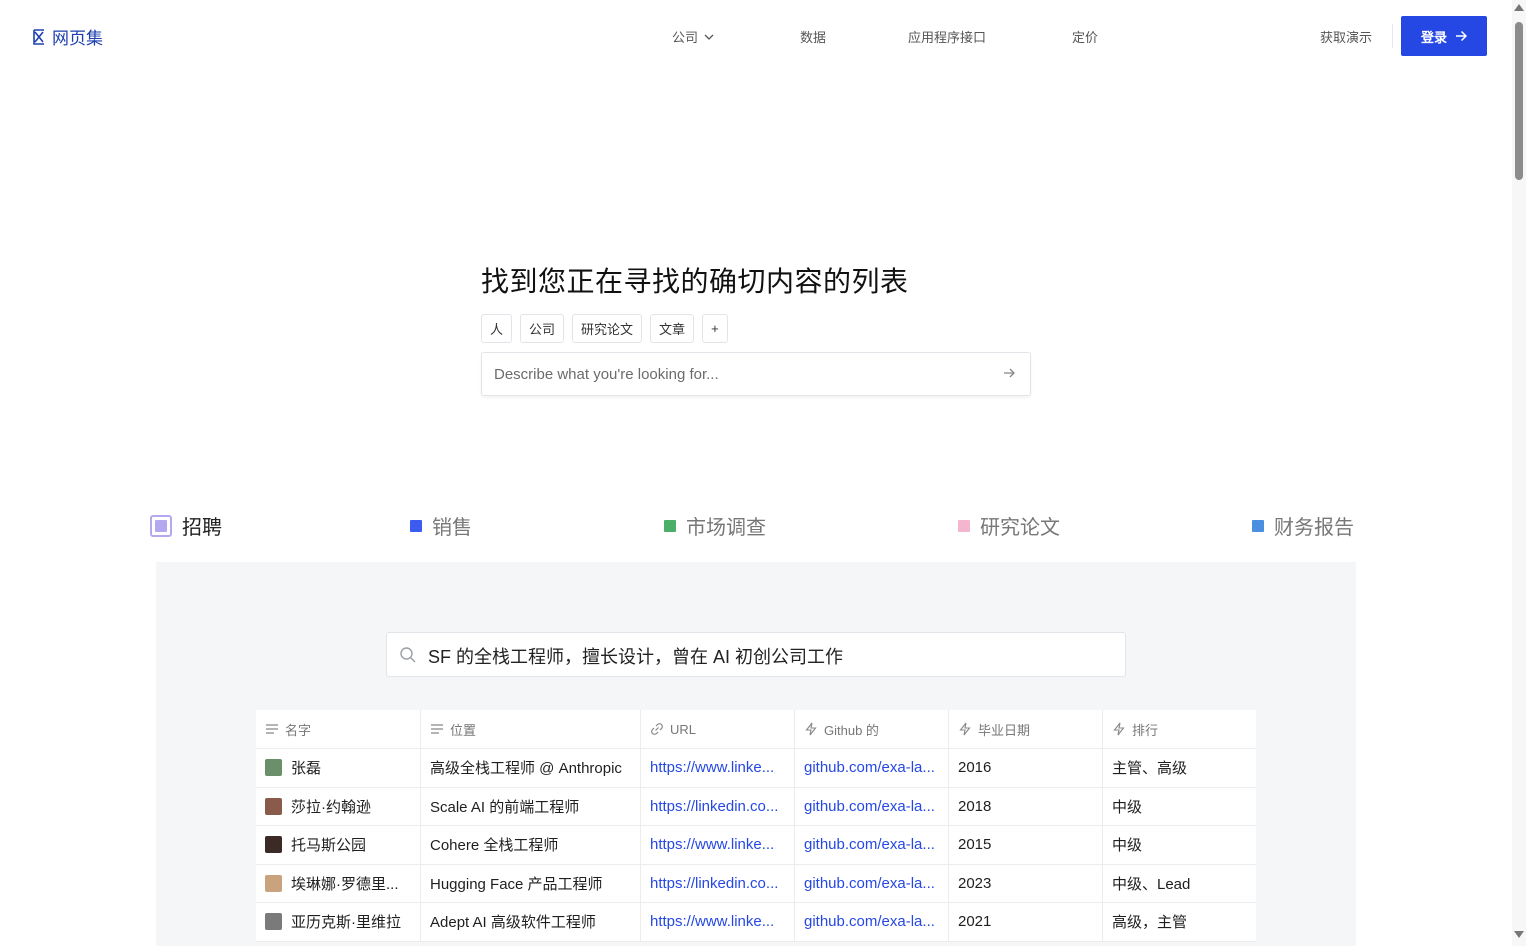  Describe the element at coordinates (1150, 923) in the screenshot. I see `cell-rank: 高级，主管` at that location.